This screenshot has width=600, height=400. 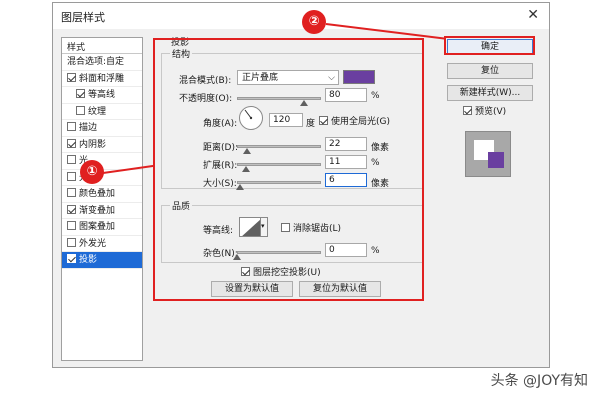 I want to click on style-item-label: 等高线, so click(x=102, y=95).